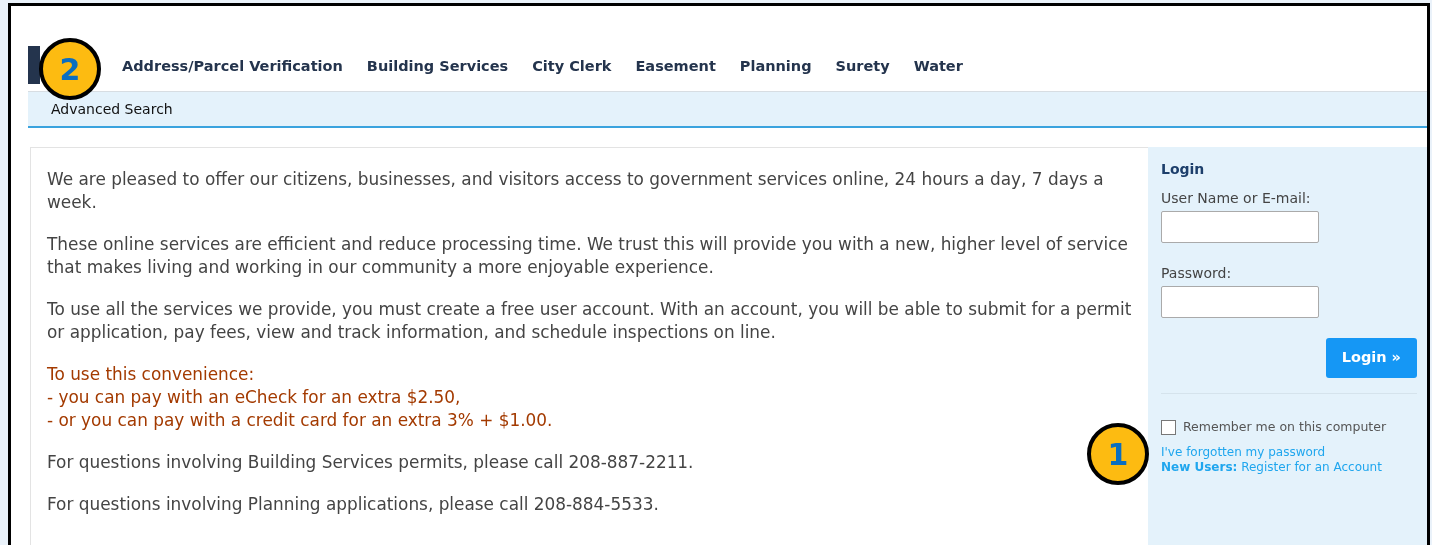  I want to click on nav-tab: Surety, so click(862, 66).